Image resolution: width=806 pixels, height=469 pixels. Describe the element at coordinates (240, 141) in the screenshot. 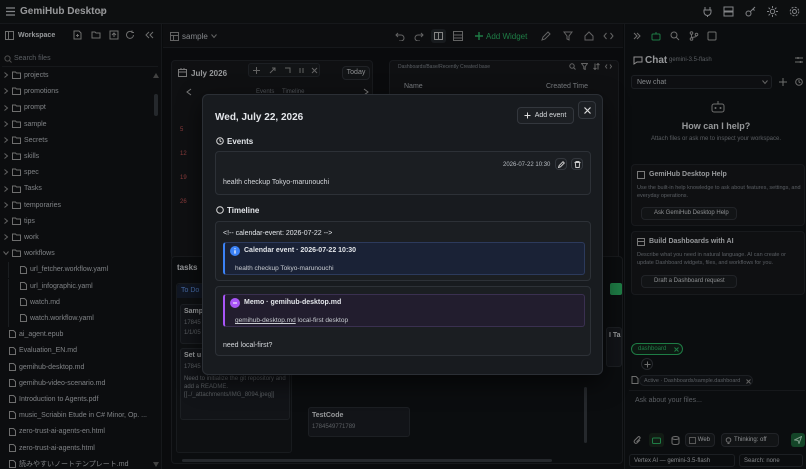

I see `events-header: Events` at that location.